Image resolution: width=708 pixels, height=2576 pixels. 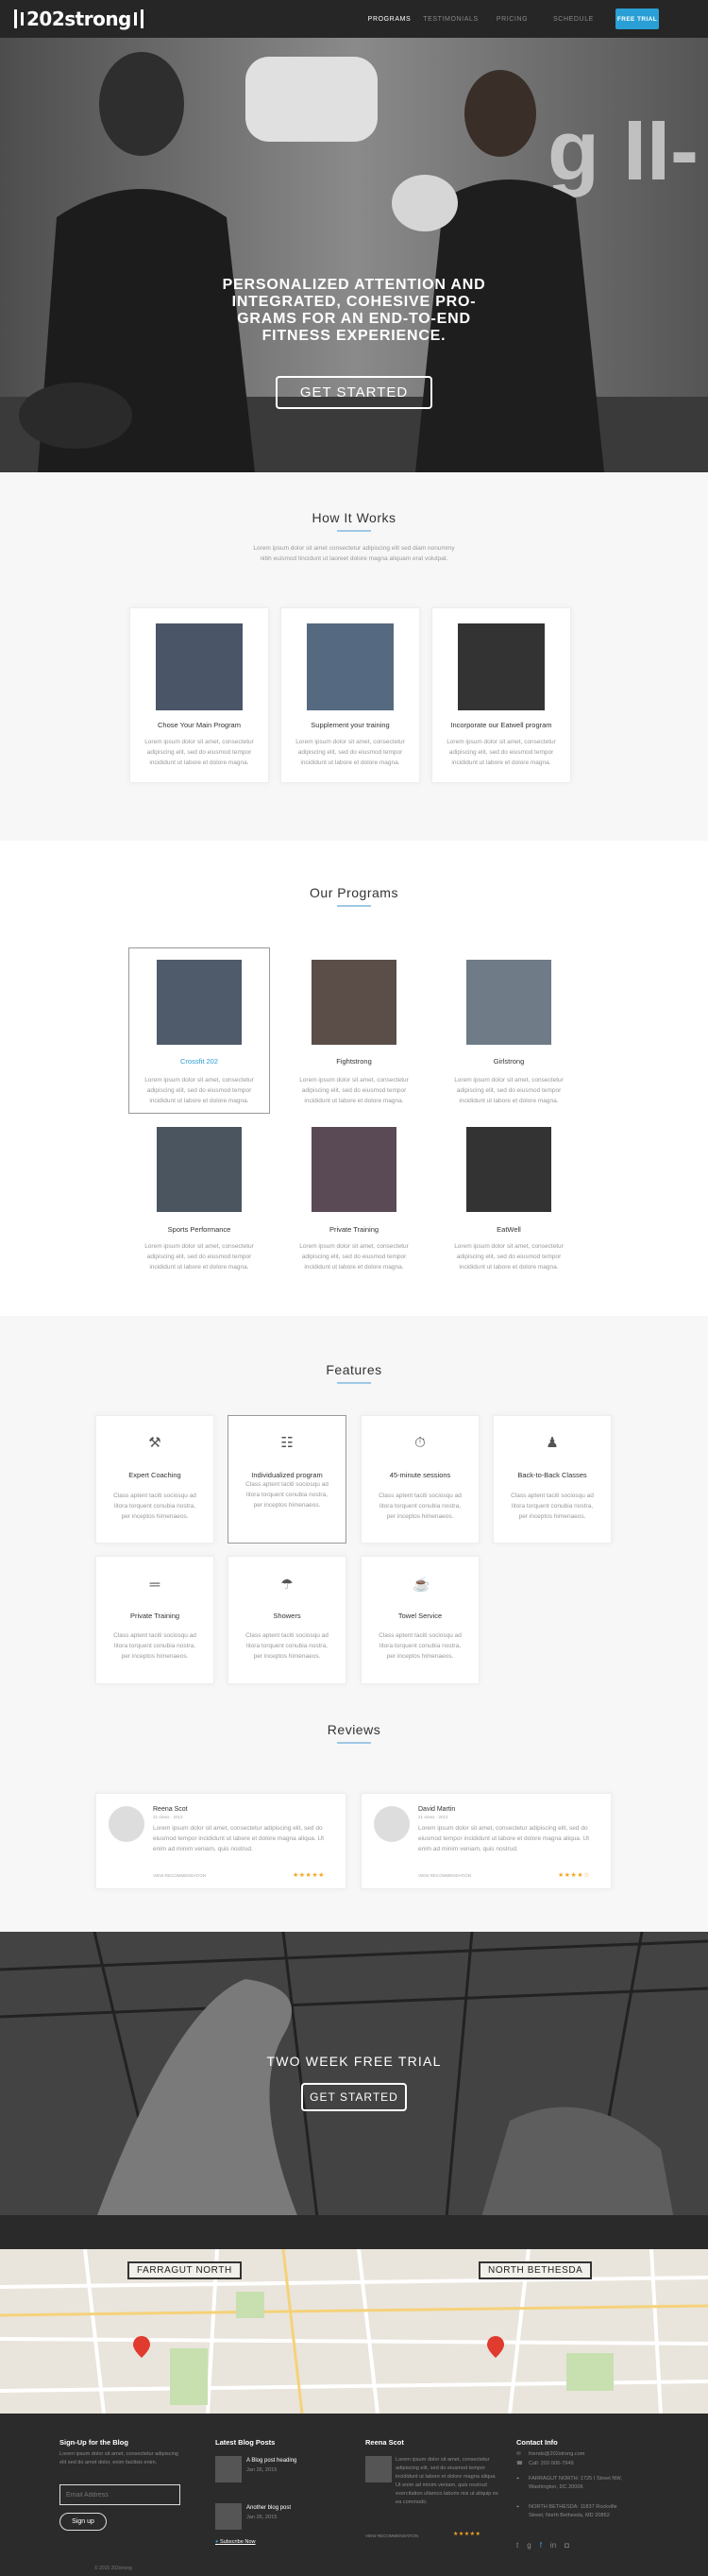 I want to click on reviewer-thumbnail, so click(x=378, y=2469).